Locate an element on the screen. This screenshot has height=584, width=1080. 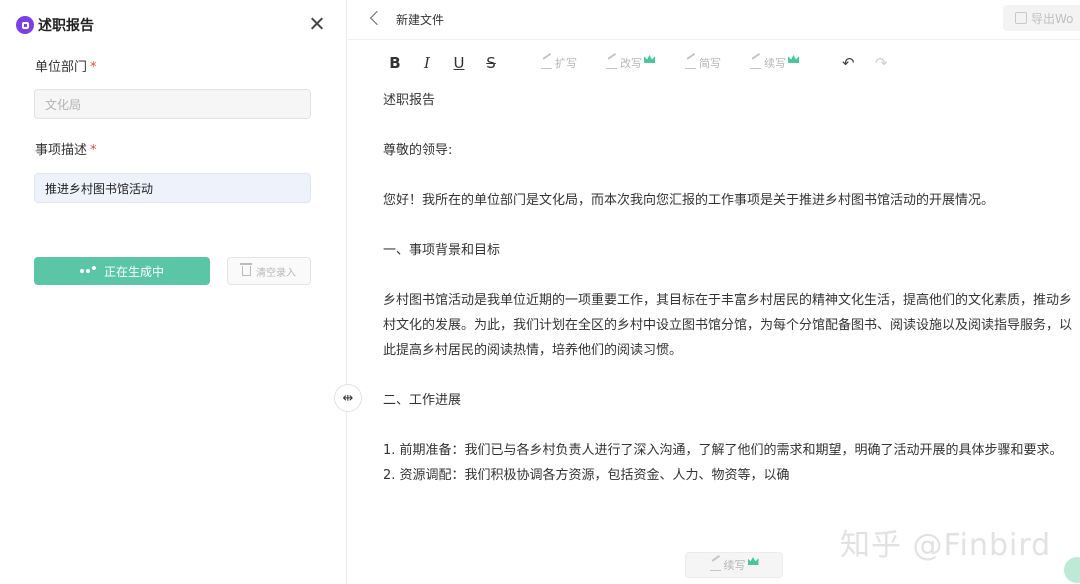
unit-label: 单位部门 * is located at coordinates (66, 67).